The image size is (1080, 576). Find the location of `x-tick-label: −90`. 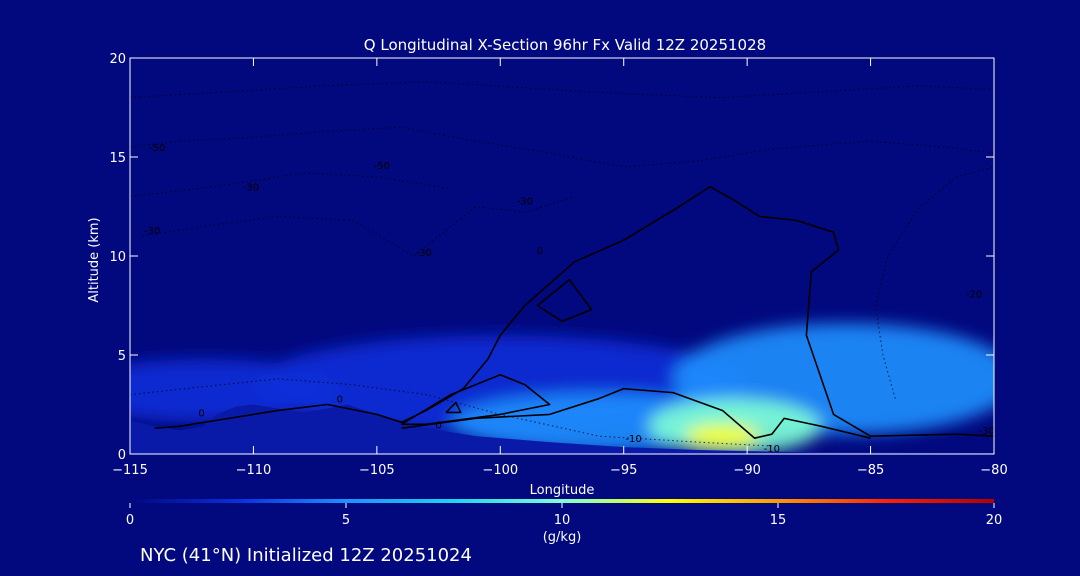

x-tick-label: −90 is located at coordinates (746, 470).